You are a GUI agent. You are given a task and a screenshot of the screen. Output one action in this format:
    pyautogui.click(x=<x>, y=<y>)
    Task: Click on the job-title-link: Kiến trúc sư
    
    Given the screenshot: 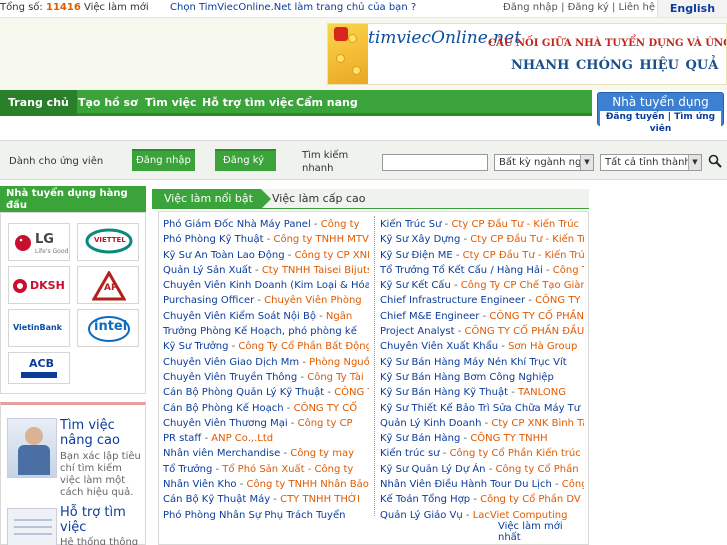 What is the action you would take?
    pyautogui.click(x=410, y=453)
    